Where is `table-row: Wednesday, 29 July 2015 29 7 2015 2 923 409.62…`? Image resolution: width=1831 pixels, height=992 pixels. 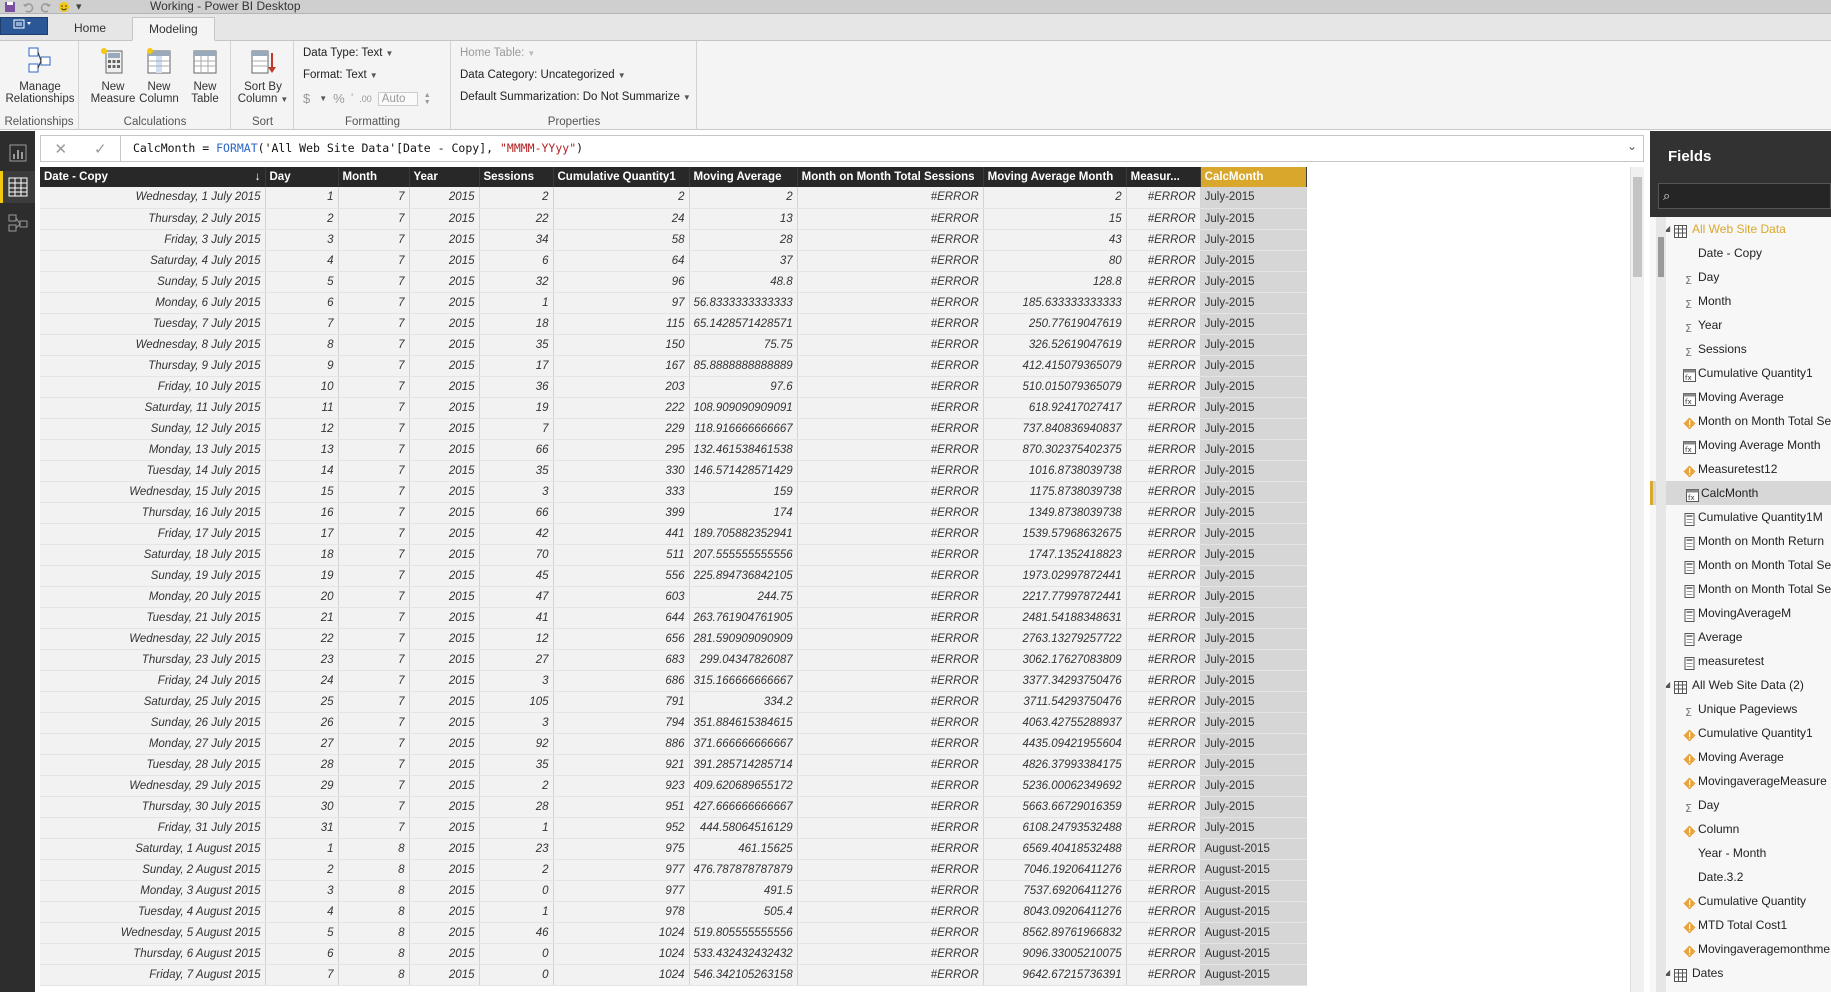 table-row: Wednesday, 29 July 2015 29 7 2015 2 923 409.62… is located at coordinates (673, 786).